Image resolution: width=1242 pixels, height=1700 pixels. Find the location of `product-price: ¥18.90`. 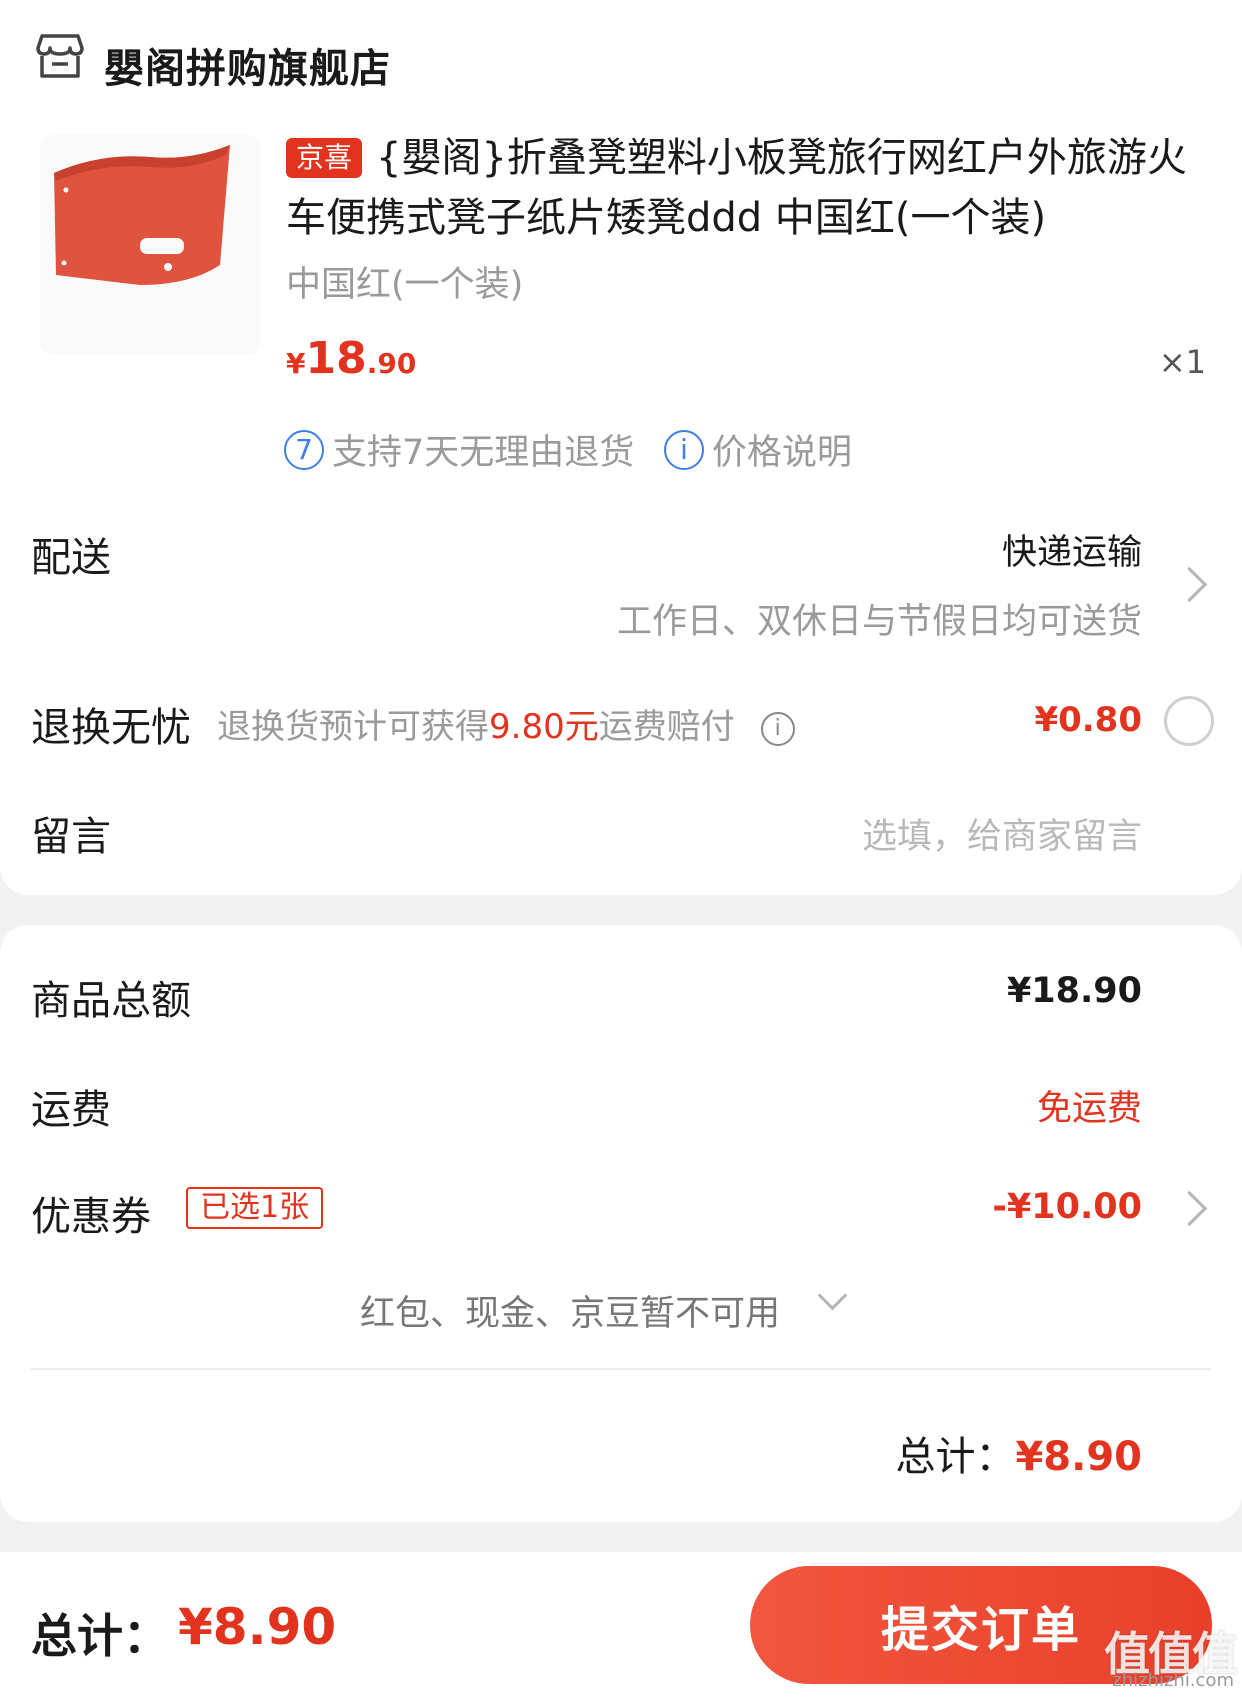

product-price: ¥18.90 is located at coordinates (351, 358).